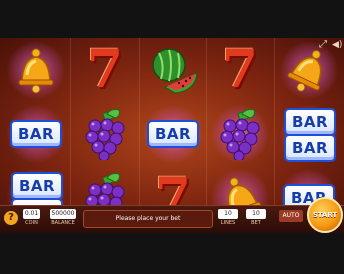  Describe the element at coordinates (63, 223) in the screenshot. I see `balance-label: BALANCE` at that location.